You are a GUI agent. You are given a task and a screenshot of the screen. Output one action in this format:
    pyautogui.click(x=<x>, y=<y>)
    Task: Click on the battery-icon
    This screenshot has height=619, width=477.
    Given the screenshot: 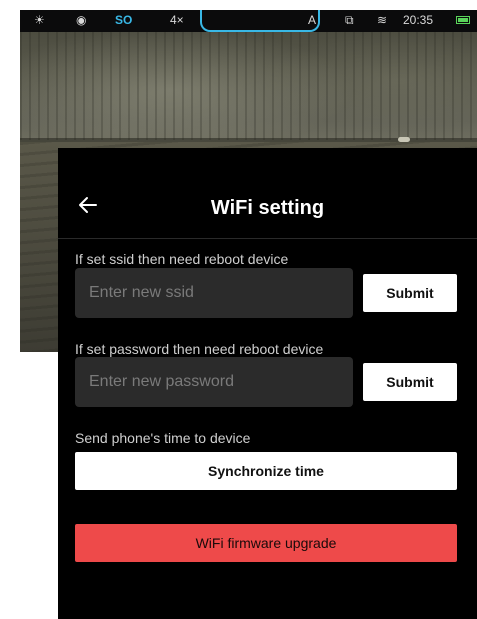 What is the action you would take?
    pyautogui.click(x=463, y=20)
    